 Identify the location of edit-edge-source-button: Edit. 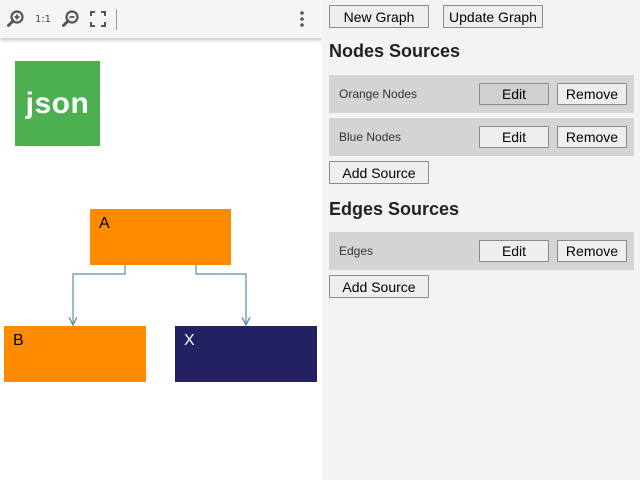
(514, 251).